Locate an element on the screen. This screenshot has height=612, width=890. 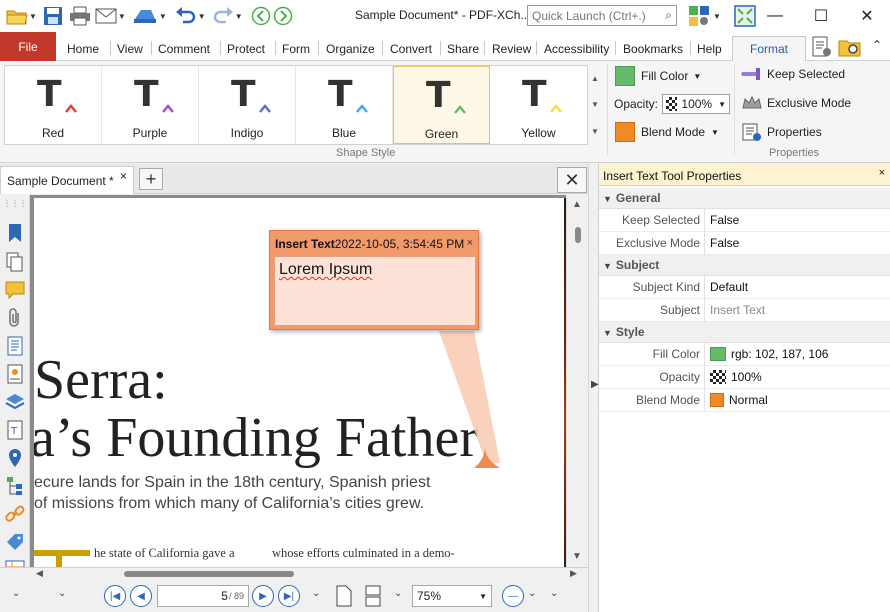
tab-view: View is located at coordinates (130, 48).